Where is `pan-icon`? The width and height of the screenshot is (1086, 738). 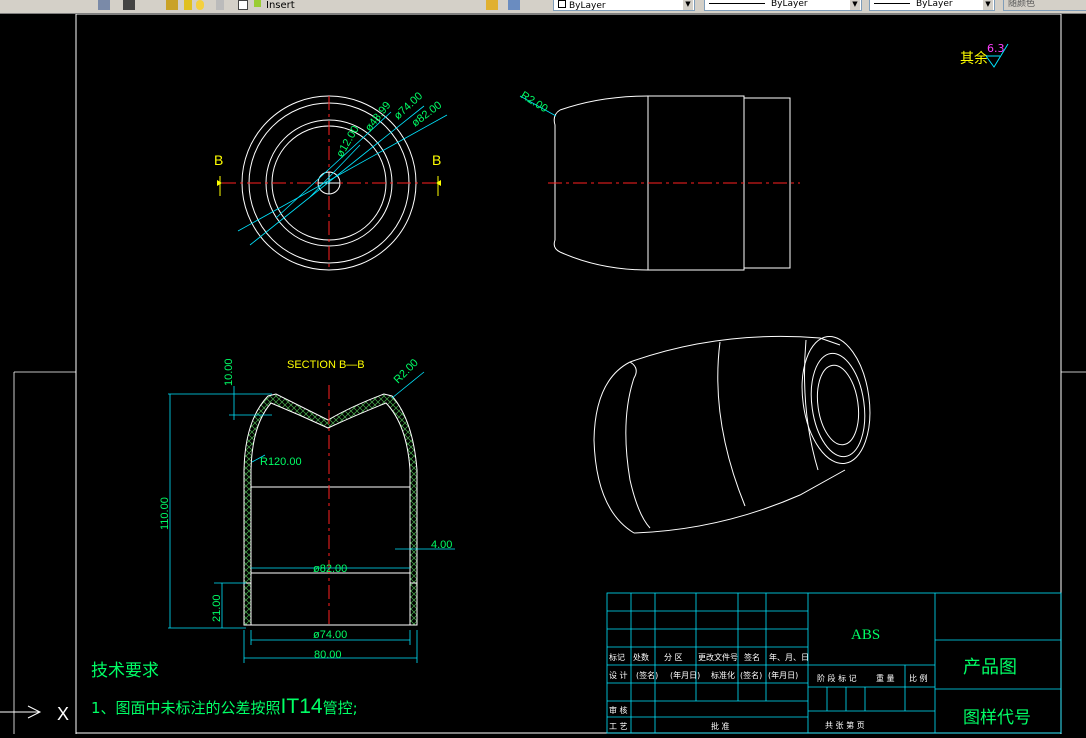 pan-icon is located at coordinates (104, 5).